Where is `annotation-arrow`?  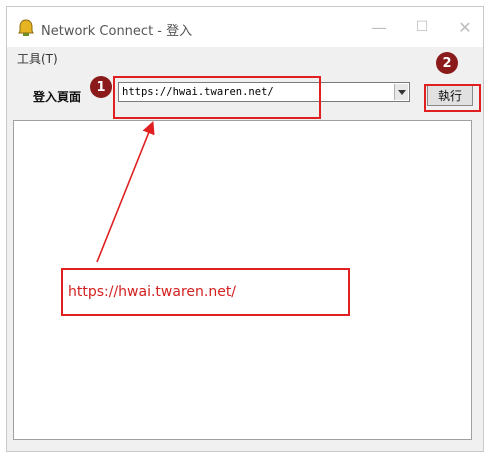
annotation-arrow is located at coordinates (125, 192).